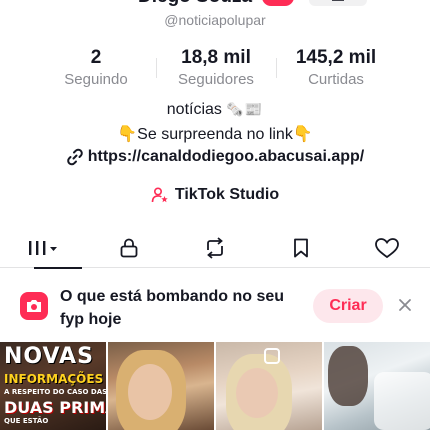 This screenshot has width=430, height=430. I want to click on camera-icon, so click(34, 306).